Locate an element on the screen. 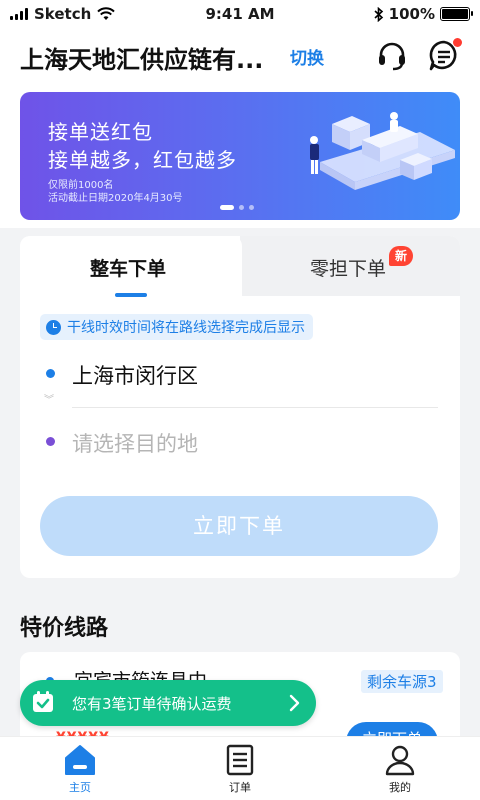 The image size is (480, 800). new-badge: 新 is located at coordinates (401, 256).